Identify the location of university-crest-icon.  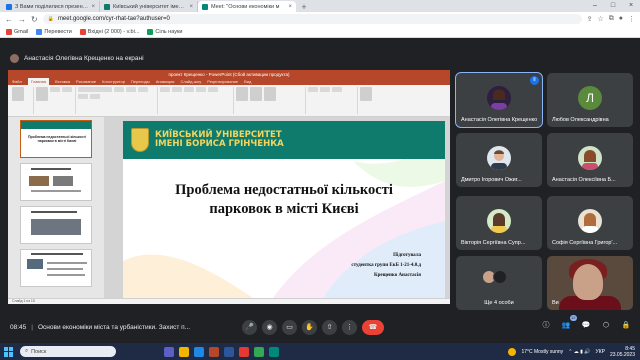
(140, 140).